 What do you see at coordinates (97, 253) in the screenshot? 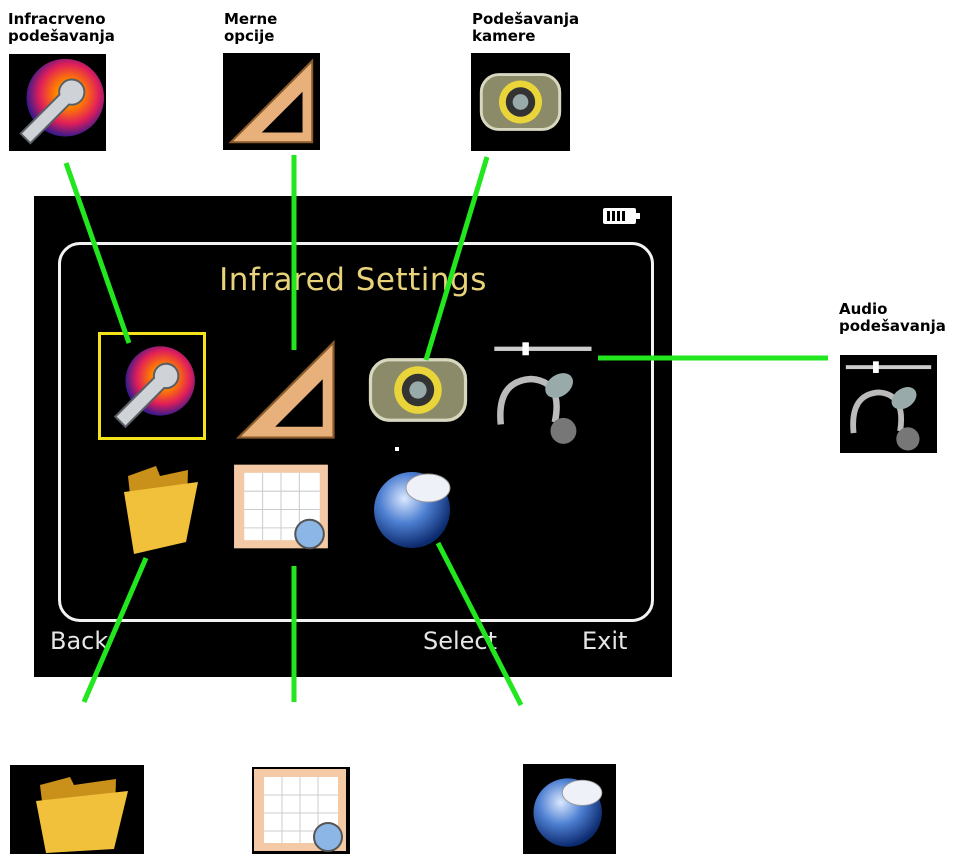
I see `connector-infrared` at bounding box center [97, 253].